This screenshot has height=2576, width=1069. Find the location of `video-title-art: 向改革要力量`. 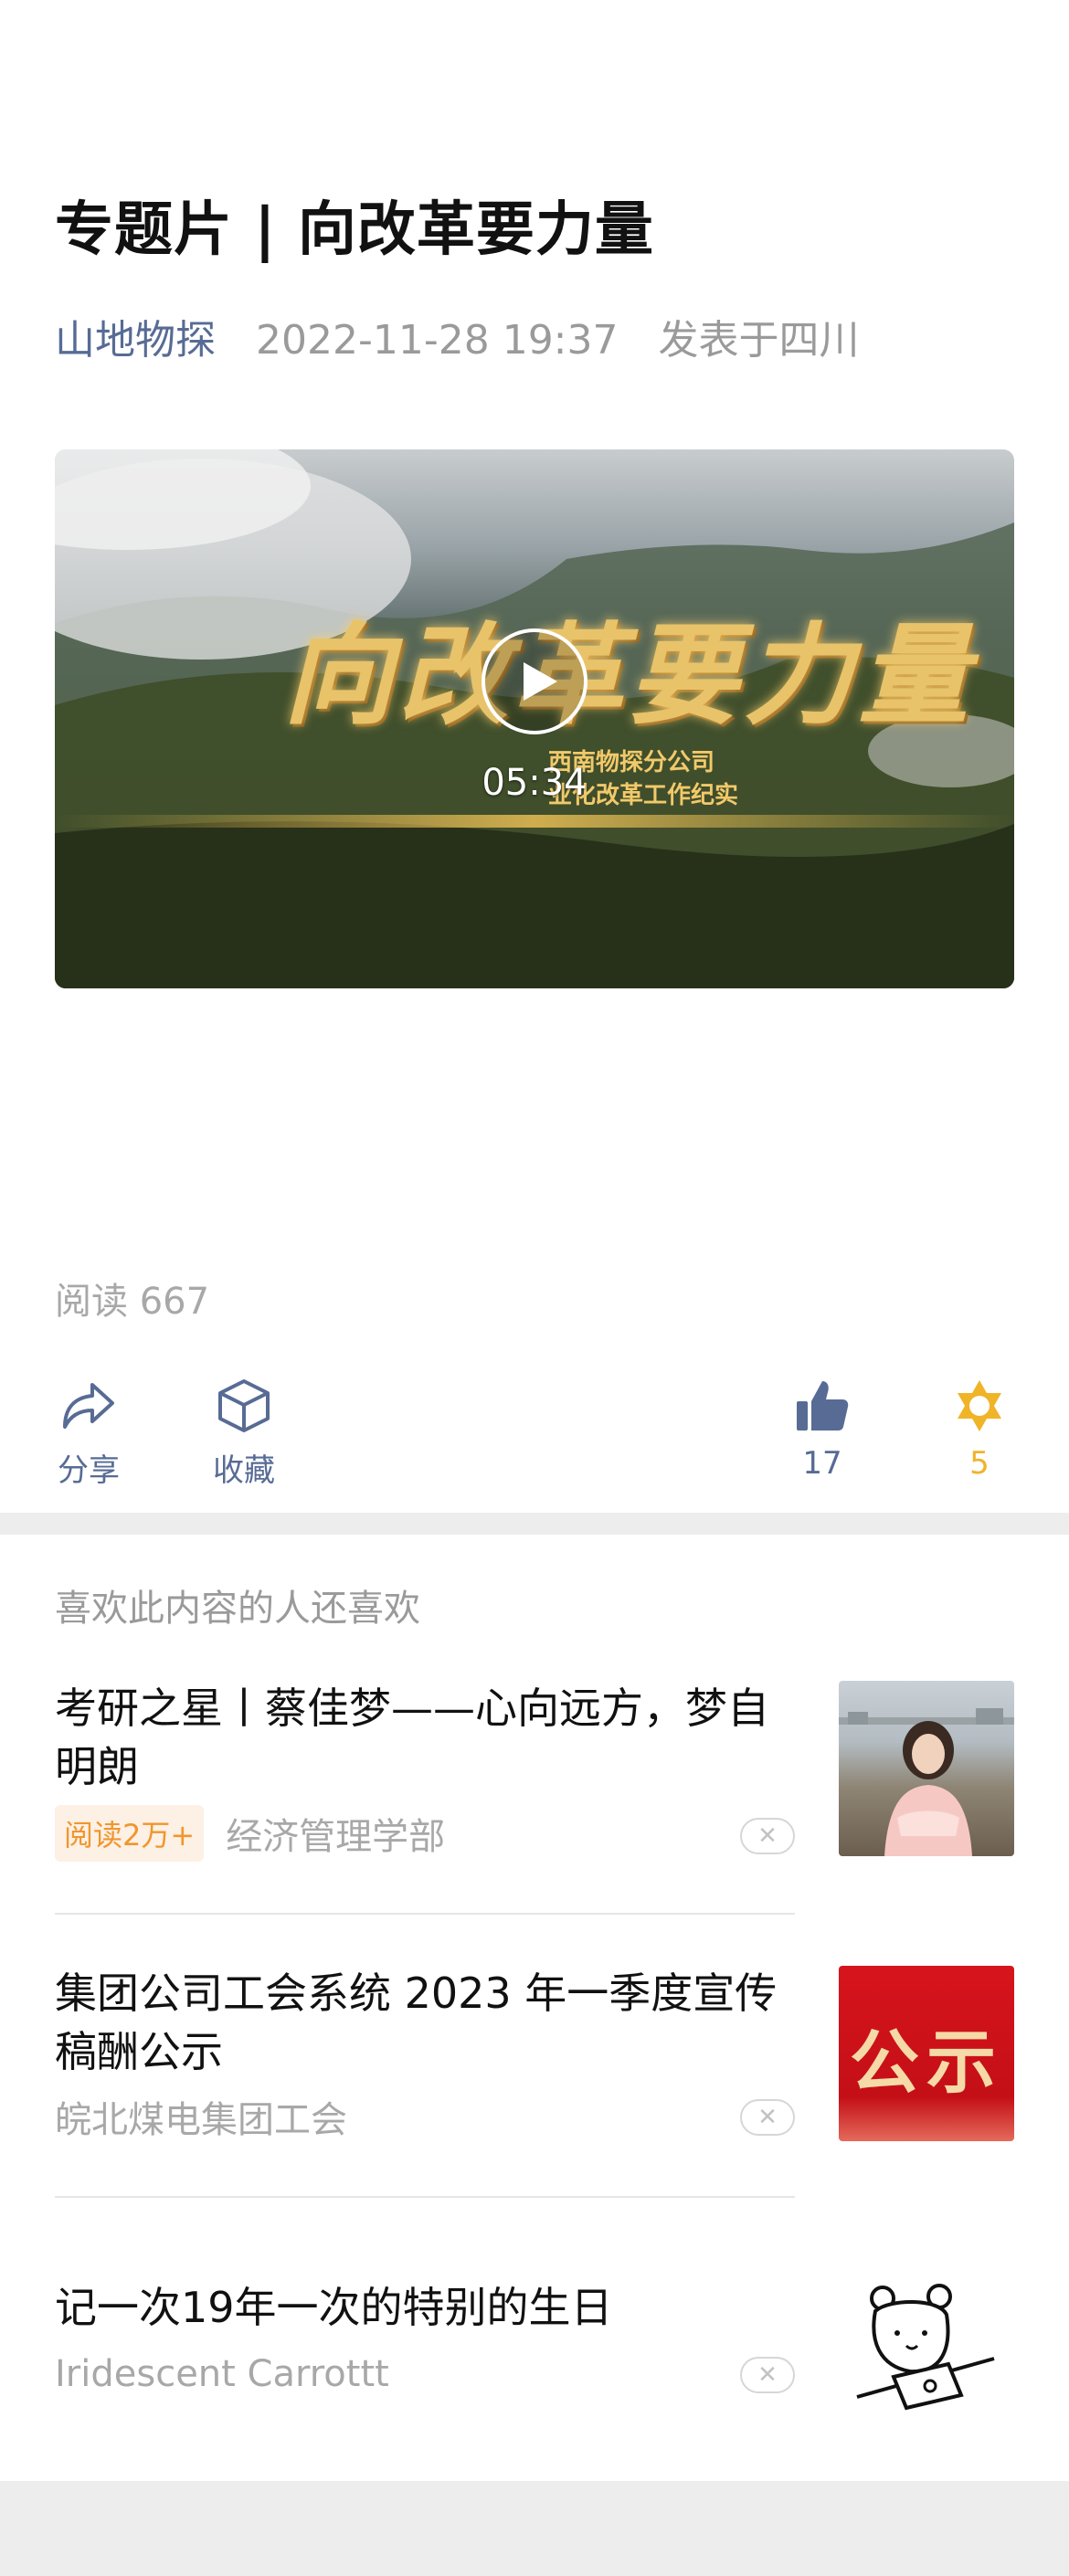

video-title-art: 向改革要力量 is located at coordinates (628, 676).